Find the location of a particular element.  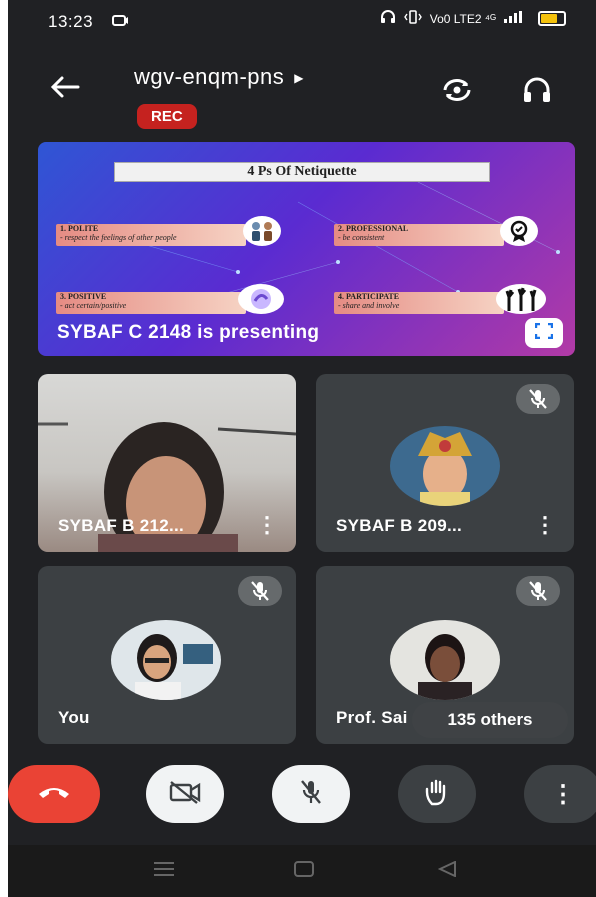

end-call-button is located at coordinates (54, 794).